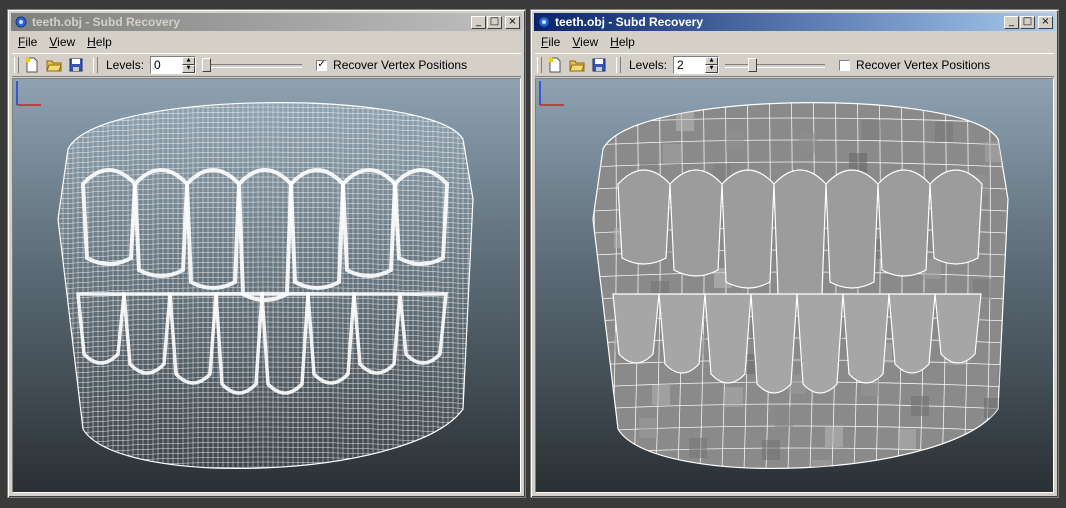 This screenshot has height=508, width=1066. I want to click on recover-vertex-checkbox: Recover Vertex Positions, so click(914, 65).